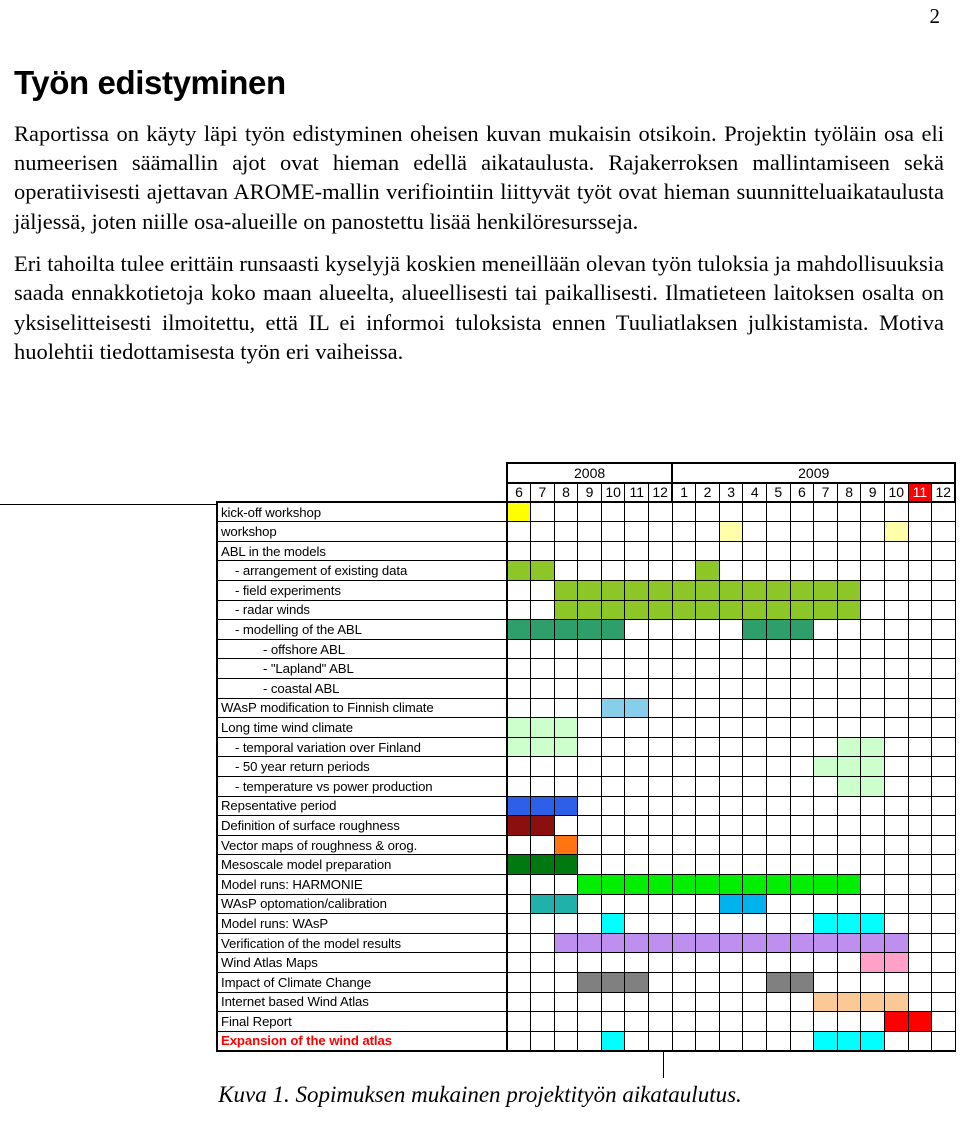 The height and width of the screenshot is (1122, 960). I want to click on gantt-task-row: Impact of Climate Change, so click(586, 982).